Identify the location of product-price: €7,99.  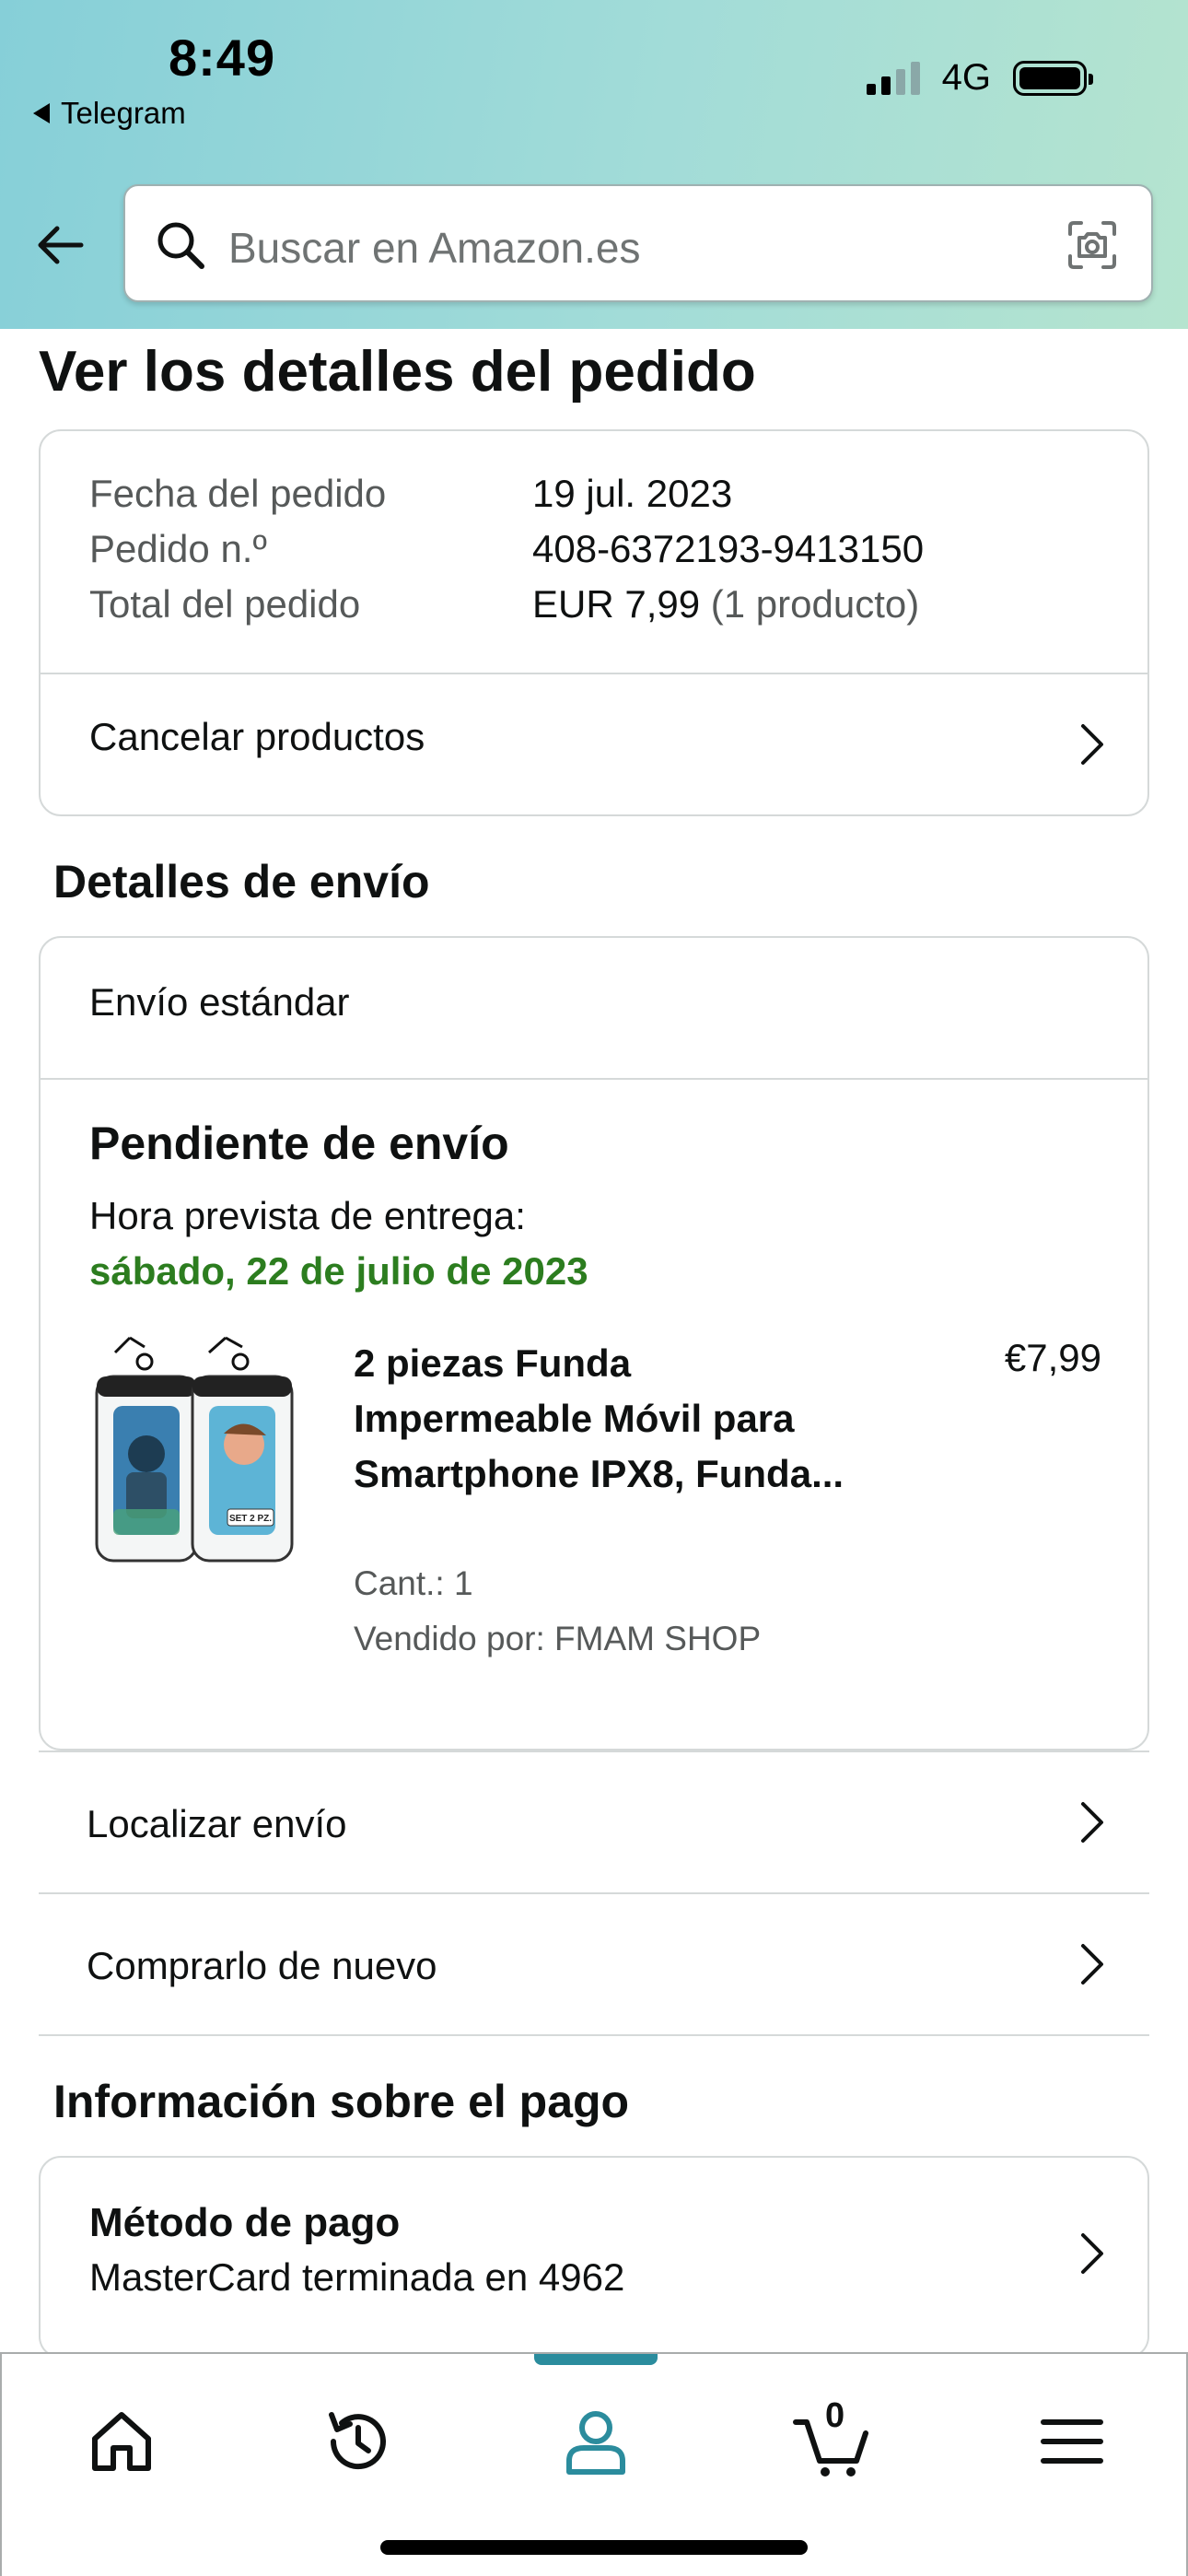
(1052, 1357).